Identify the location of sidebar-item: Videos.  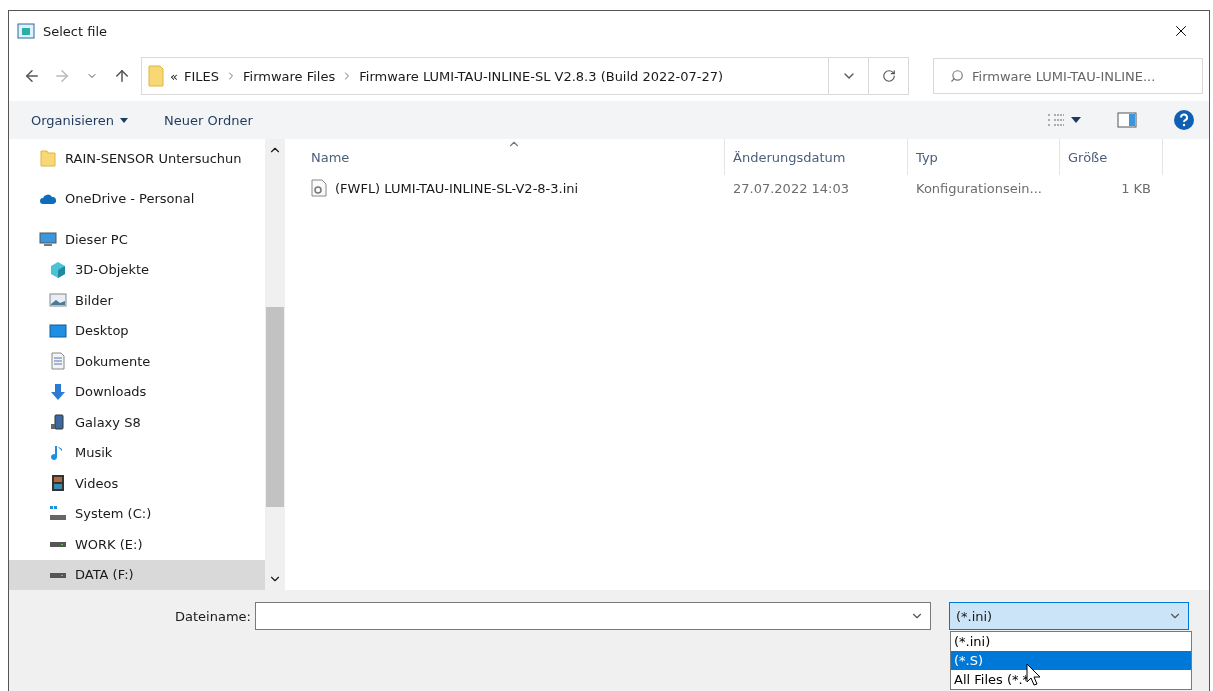
(137, 483).